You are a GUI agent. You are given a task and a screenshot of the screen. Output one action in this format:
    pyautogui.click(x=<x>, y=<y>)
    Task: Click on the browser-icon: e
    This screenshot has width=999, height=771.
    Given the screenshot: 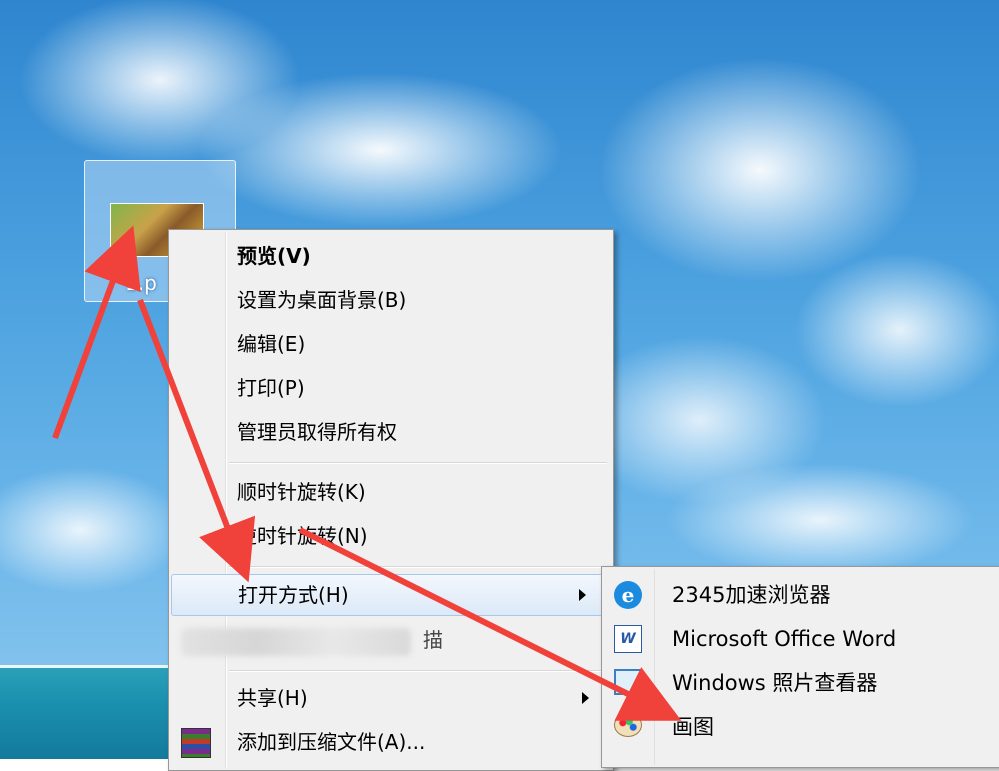 What is the action you would take?
    pyautogui.click(x=628, y=595)
    